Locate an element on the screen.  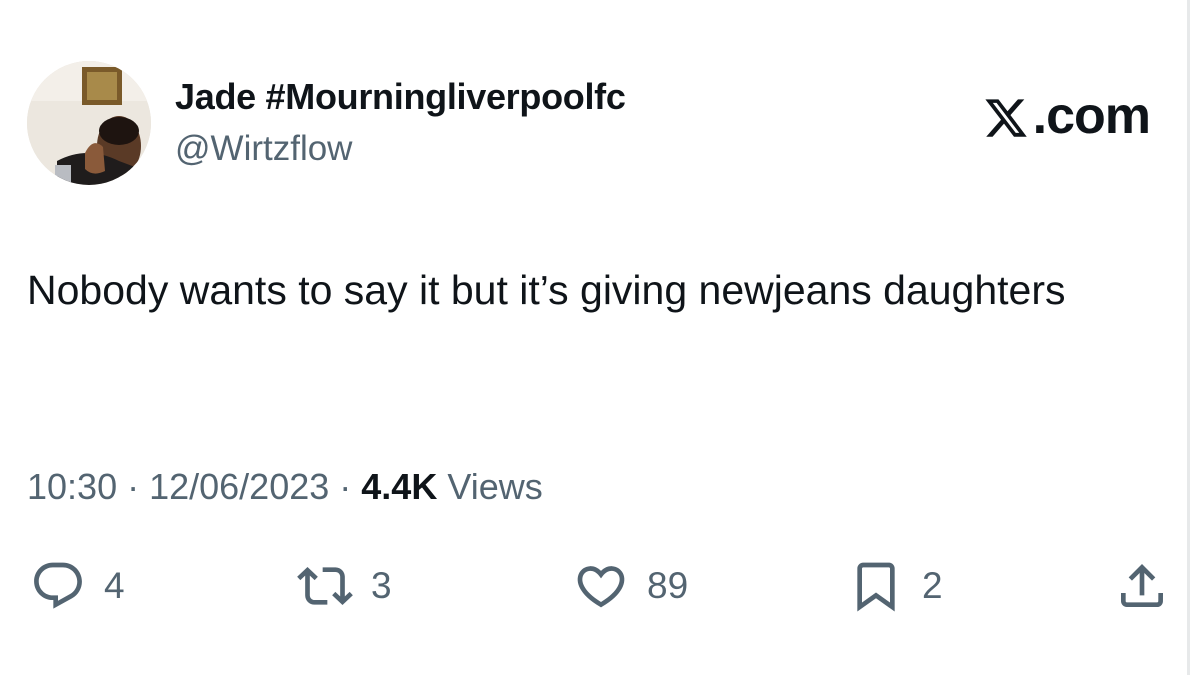
reply-button: 4 is located at coordinates (77, 586).